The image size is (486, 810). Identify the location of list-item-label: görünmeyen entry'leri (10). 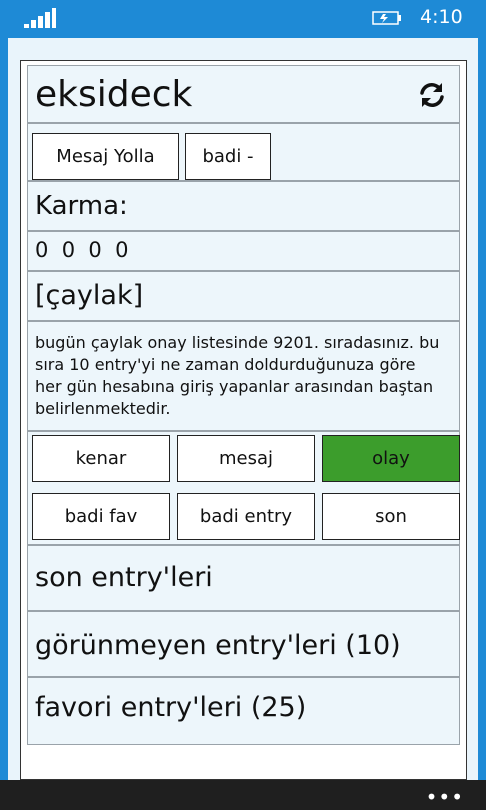
(218, 645).